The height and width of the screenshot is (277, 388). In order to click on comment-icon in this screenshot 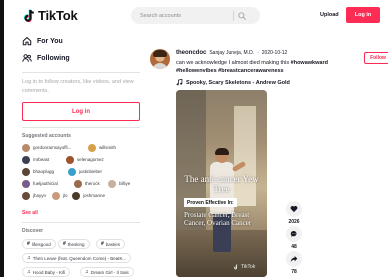, I will do `click(293, 233)`.